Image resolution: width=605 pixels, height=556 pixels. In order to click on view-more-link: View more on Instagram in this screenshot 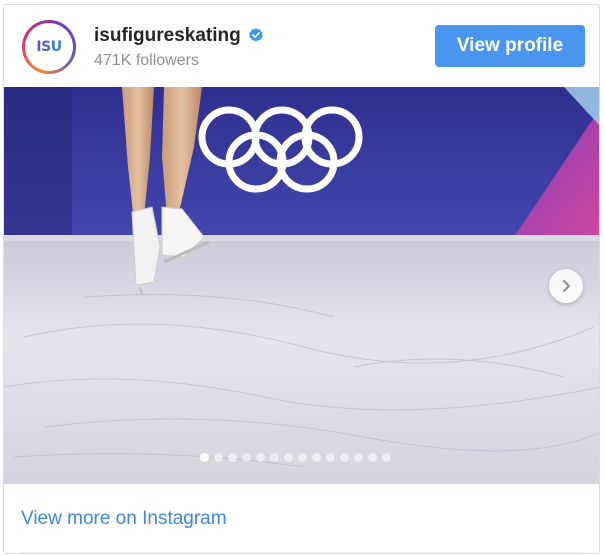, I will do `click(124, 519)`.